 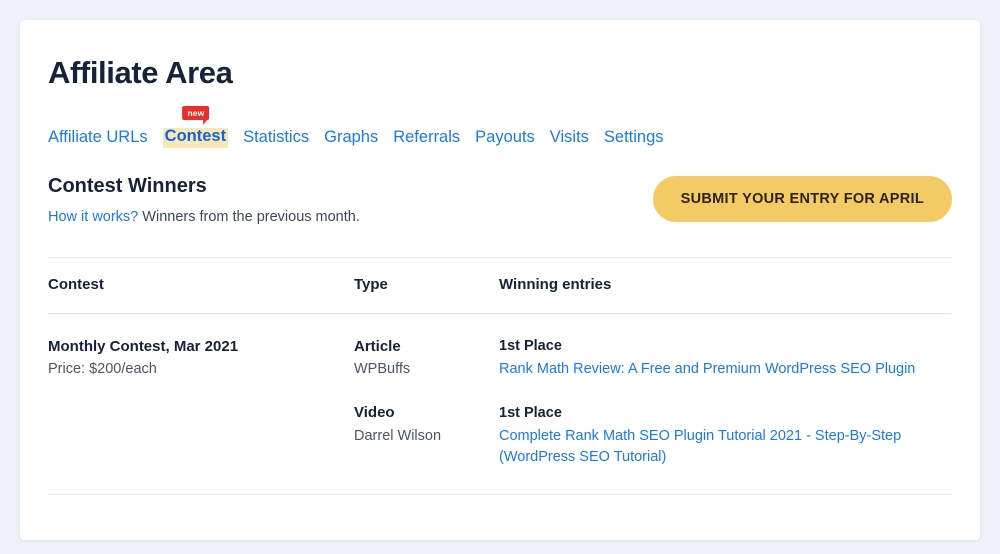 What do you see at coordinates (98, 137) in the screenshot?
I see `nav-item-affiliate-urls: Affiliate URLs` at bounding box center [98, 137].